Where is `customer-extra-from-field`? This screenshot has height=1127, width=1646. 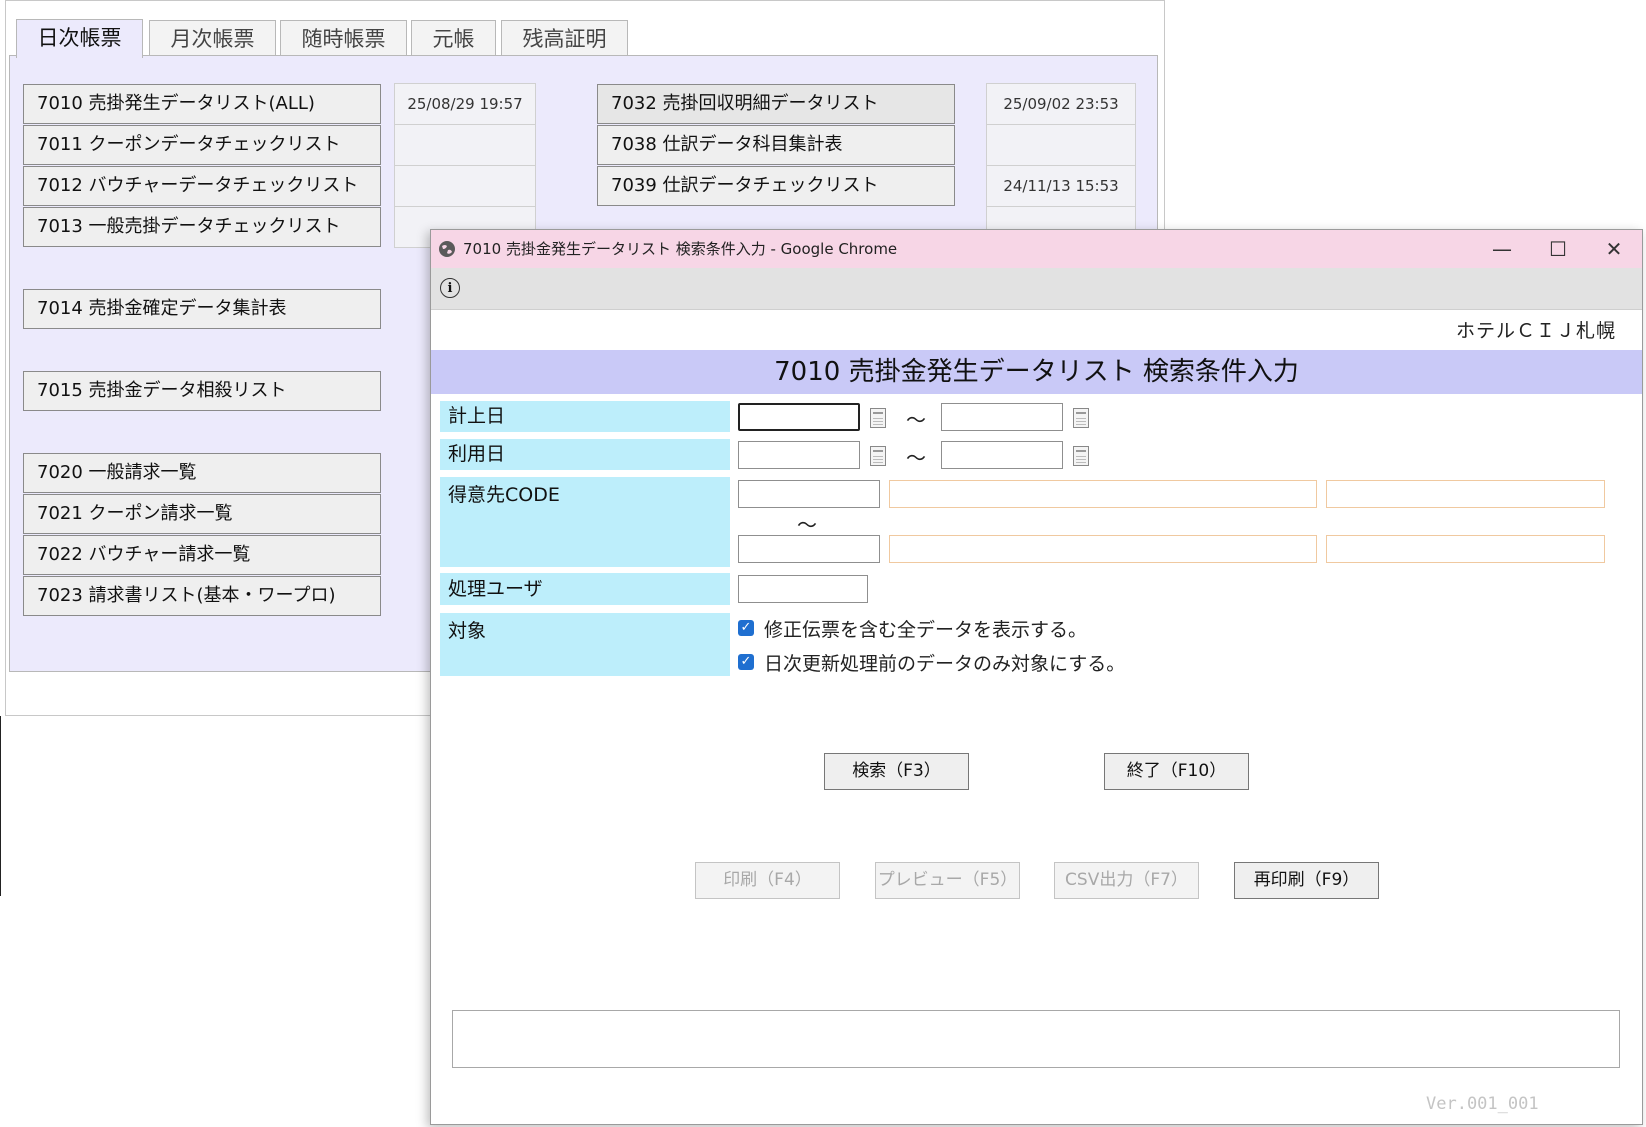 customer-extra-from-field is located at coordinates (1465, 494).